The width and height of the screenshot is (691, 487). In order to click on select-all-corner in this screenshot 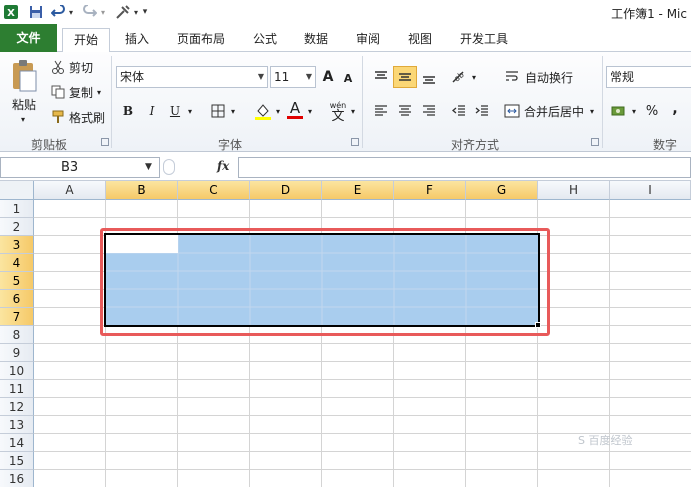, I will do `click(17, 190)`.